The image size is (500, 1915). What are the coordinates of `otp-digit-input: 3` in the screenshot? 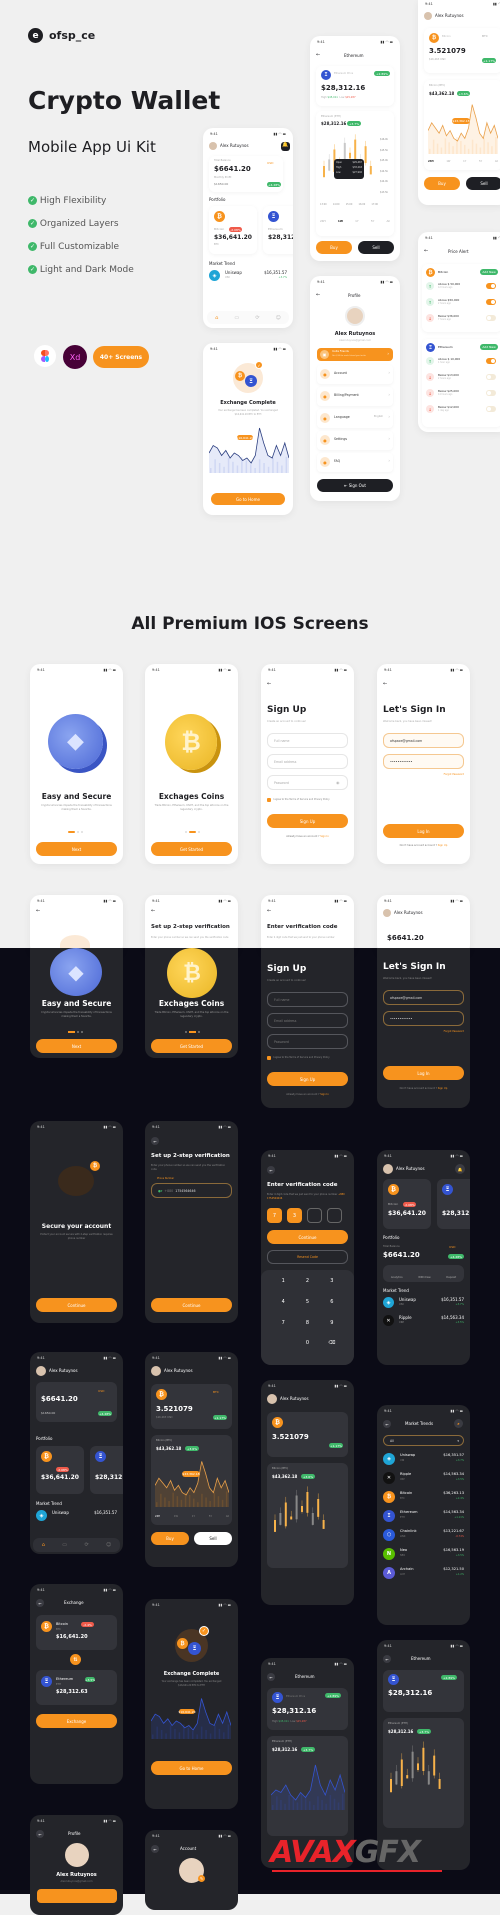 It's located at (294, 1215).